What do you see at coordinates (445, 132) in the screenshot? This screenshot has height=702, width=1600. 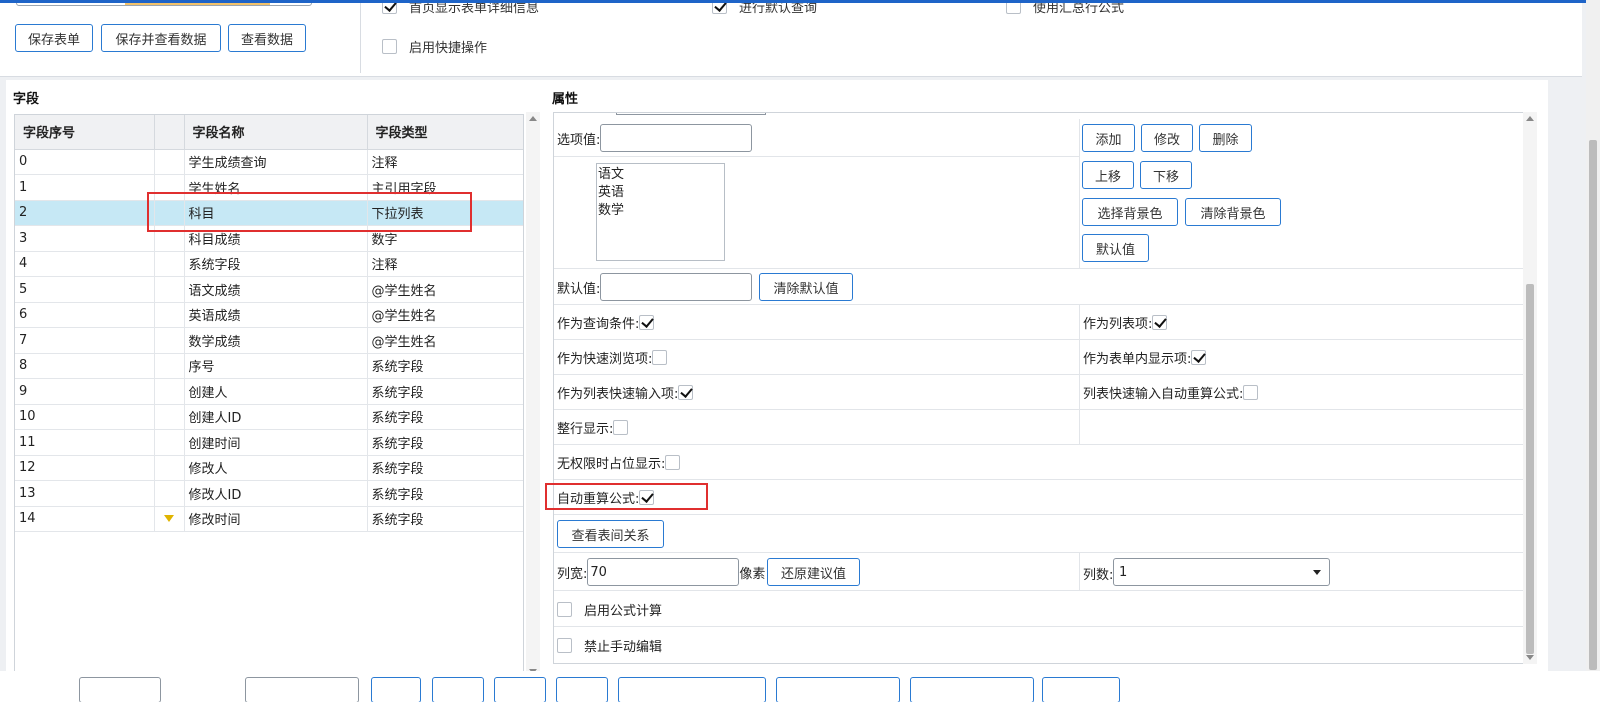 I see `col-header-type: 字段类型` at bounding box center [445, 132].